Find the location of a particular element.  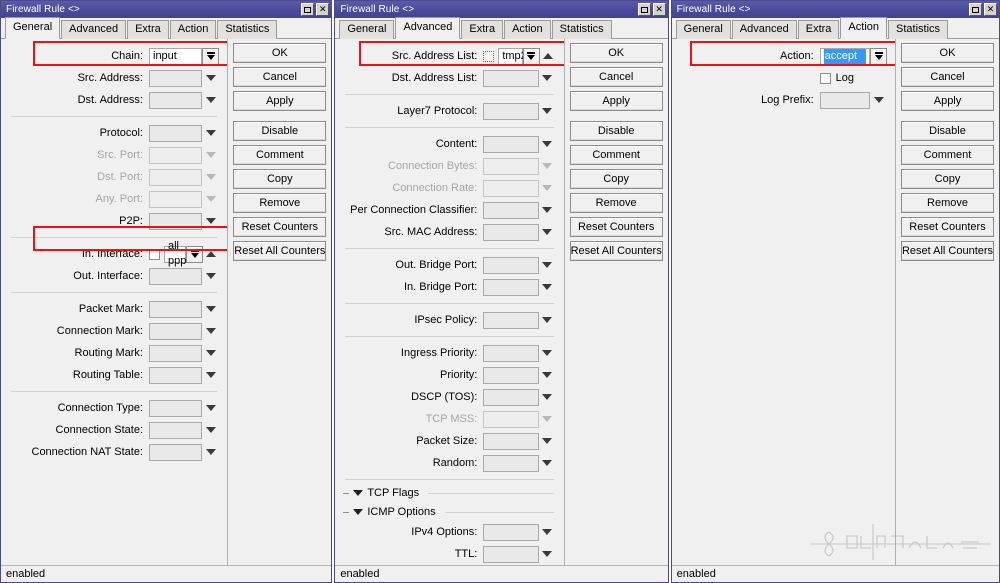

priority-chevron-down-icon is located at coordinates (547, 375).